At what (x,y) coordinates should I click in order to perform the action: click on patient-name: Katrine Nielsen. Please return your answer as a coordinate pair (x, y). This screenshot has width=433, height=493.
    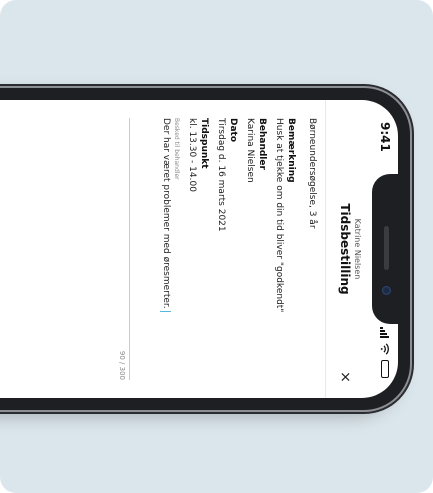
    Looking at the image, I should click on (357, 249).